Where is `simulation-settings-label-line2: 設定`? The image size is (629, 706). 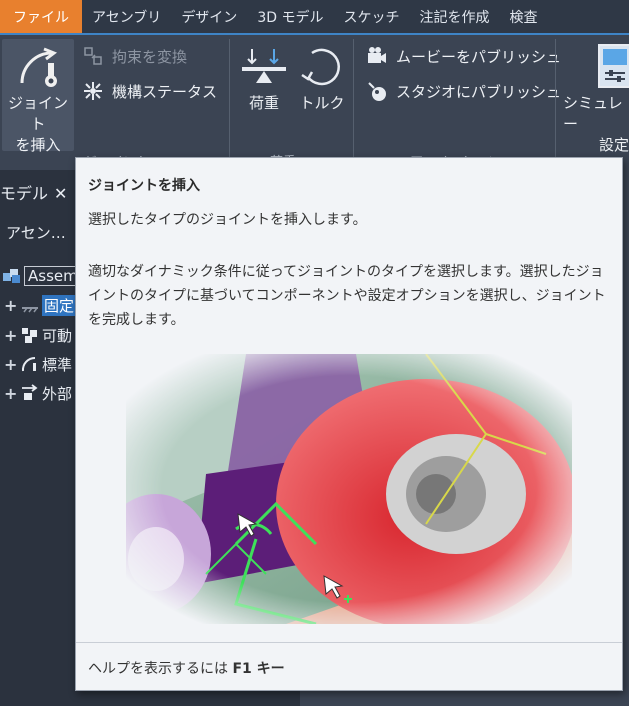 simulation-settings-label-line2: 設定 is located at coordinates (614, 145).